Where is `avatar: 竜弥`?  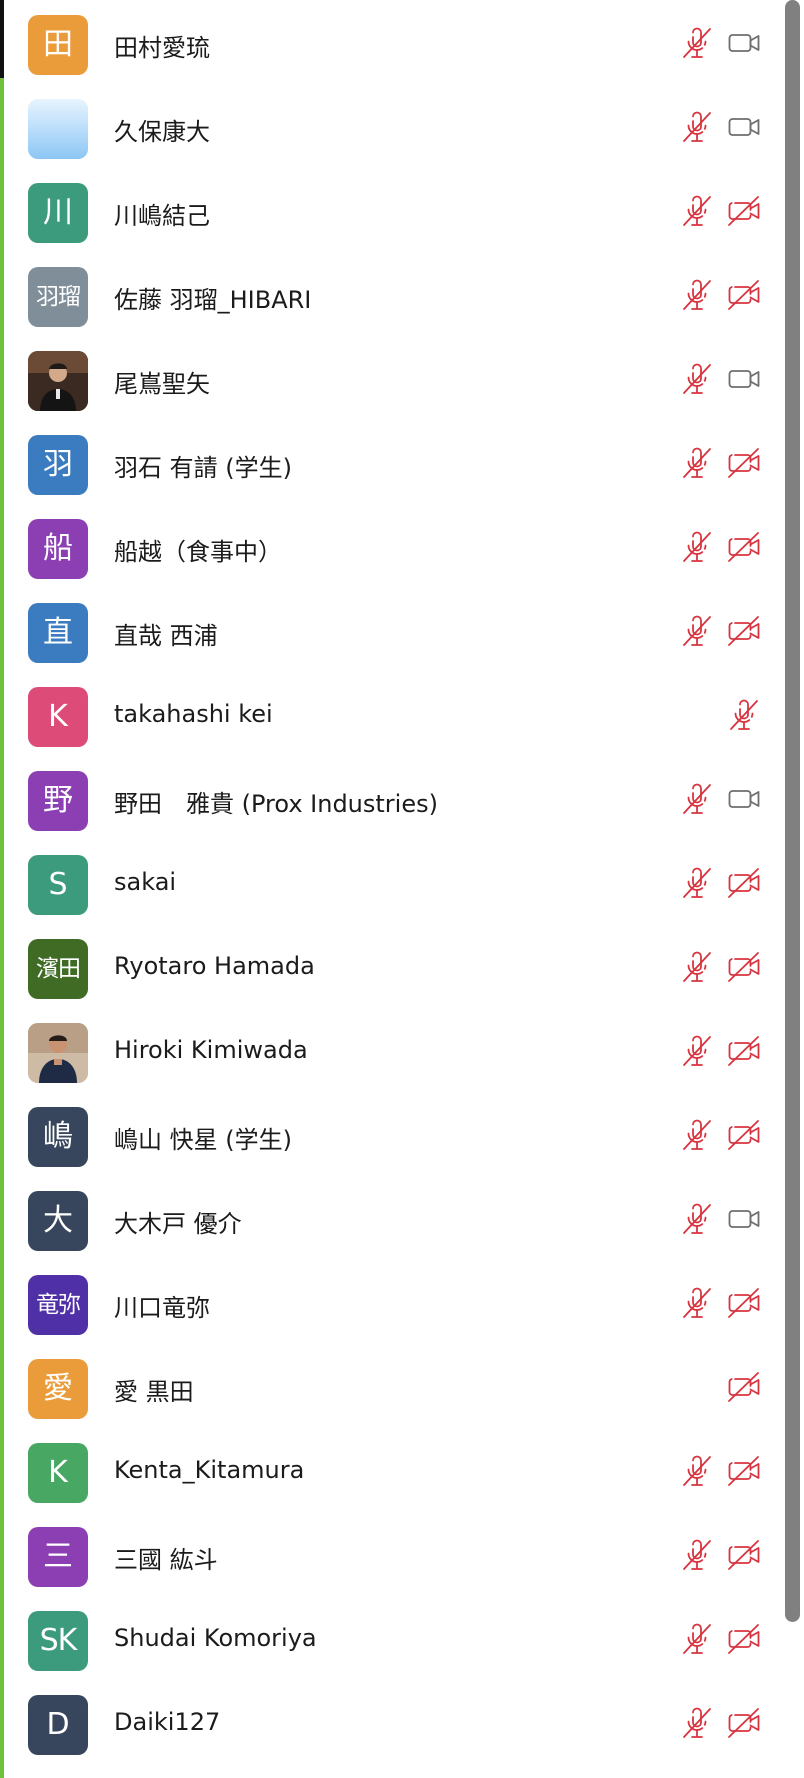
avatar: 竜弥 is located at coordinates (58, 1305).